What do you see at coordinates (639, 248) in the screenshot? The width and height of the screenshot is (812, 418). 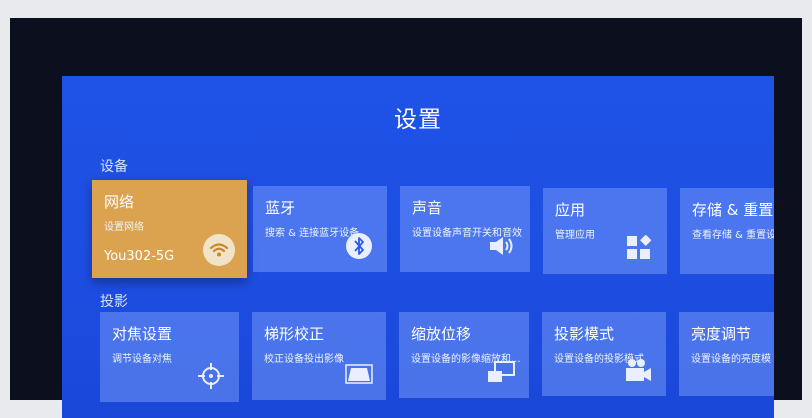 I see `apps-icon` at bounding box center [639, 248].